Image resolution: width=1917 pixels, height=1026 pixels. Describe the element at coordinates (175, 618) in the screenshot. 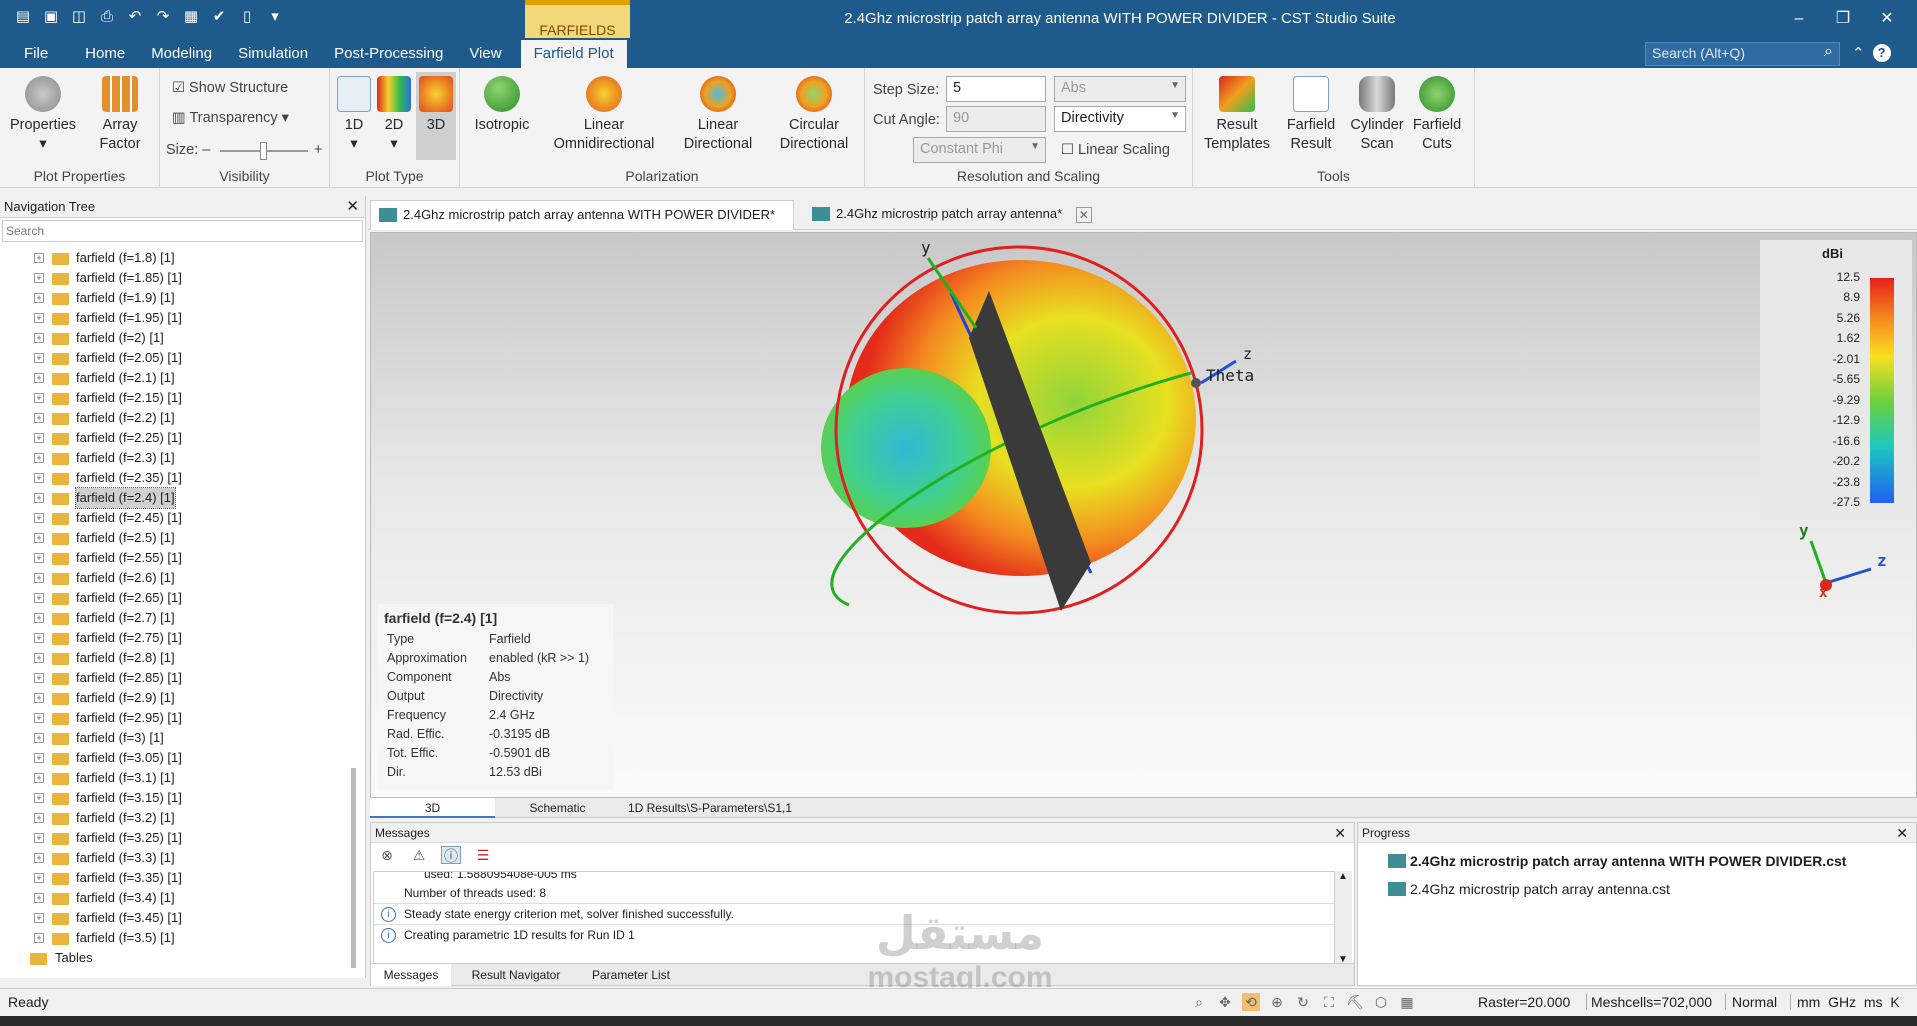

I see `tree-item: + farfield (f=2.7) [1]` at that location.